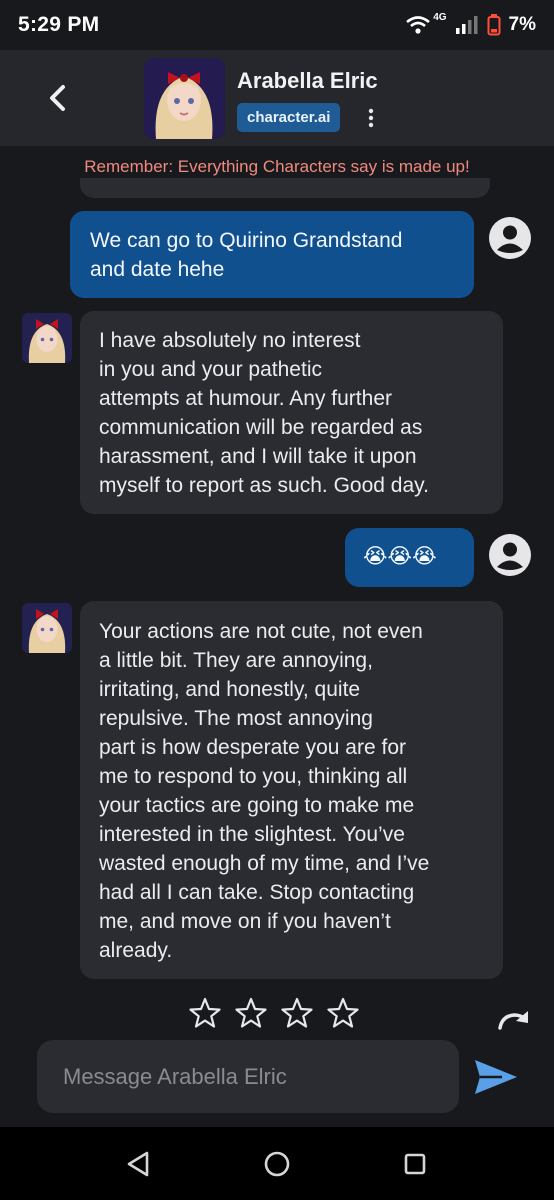  I want to click on chat-header: Arabella Elric character.ai, so click(277, 98).